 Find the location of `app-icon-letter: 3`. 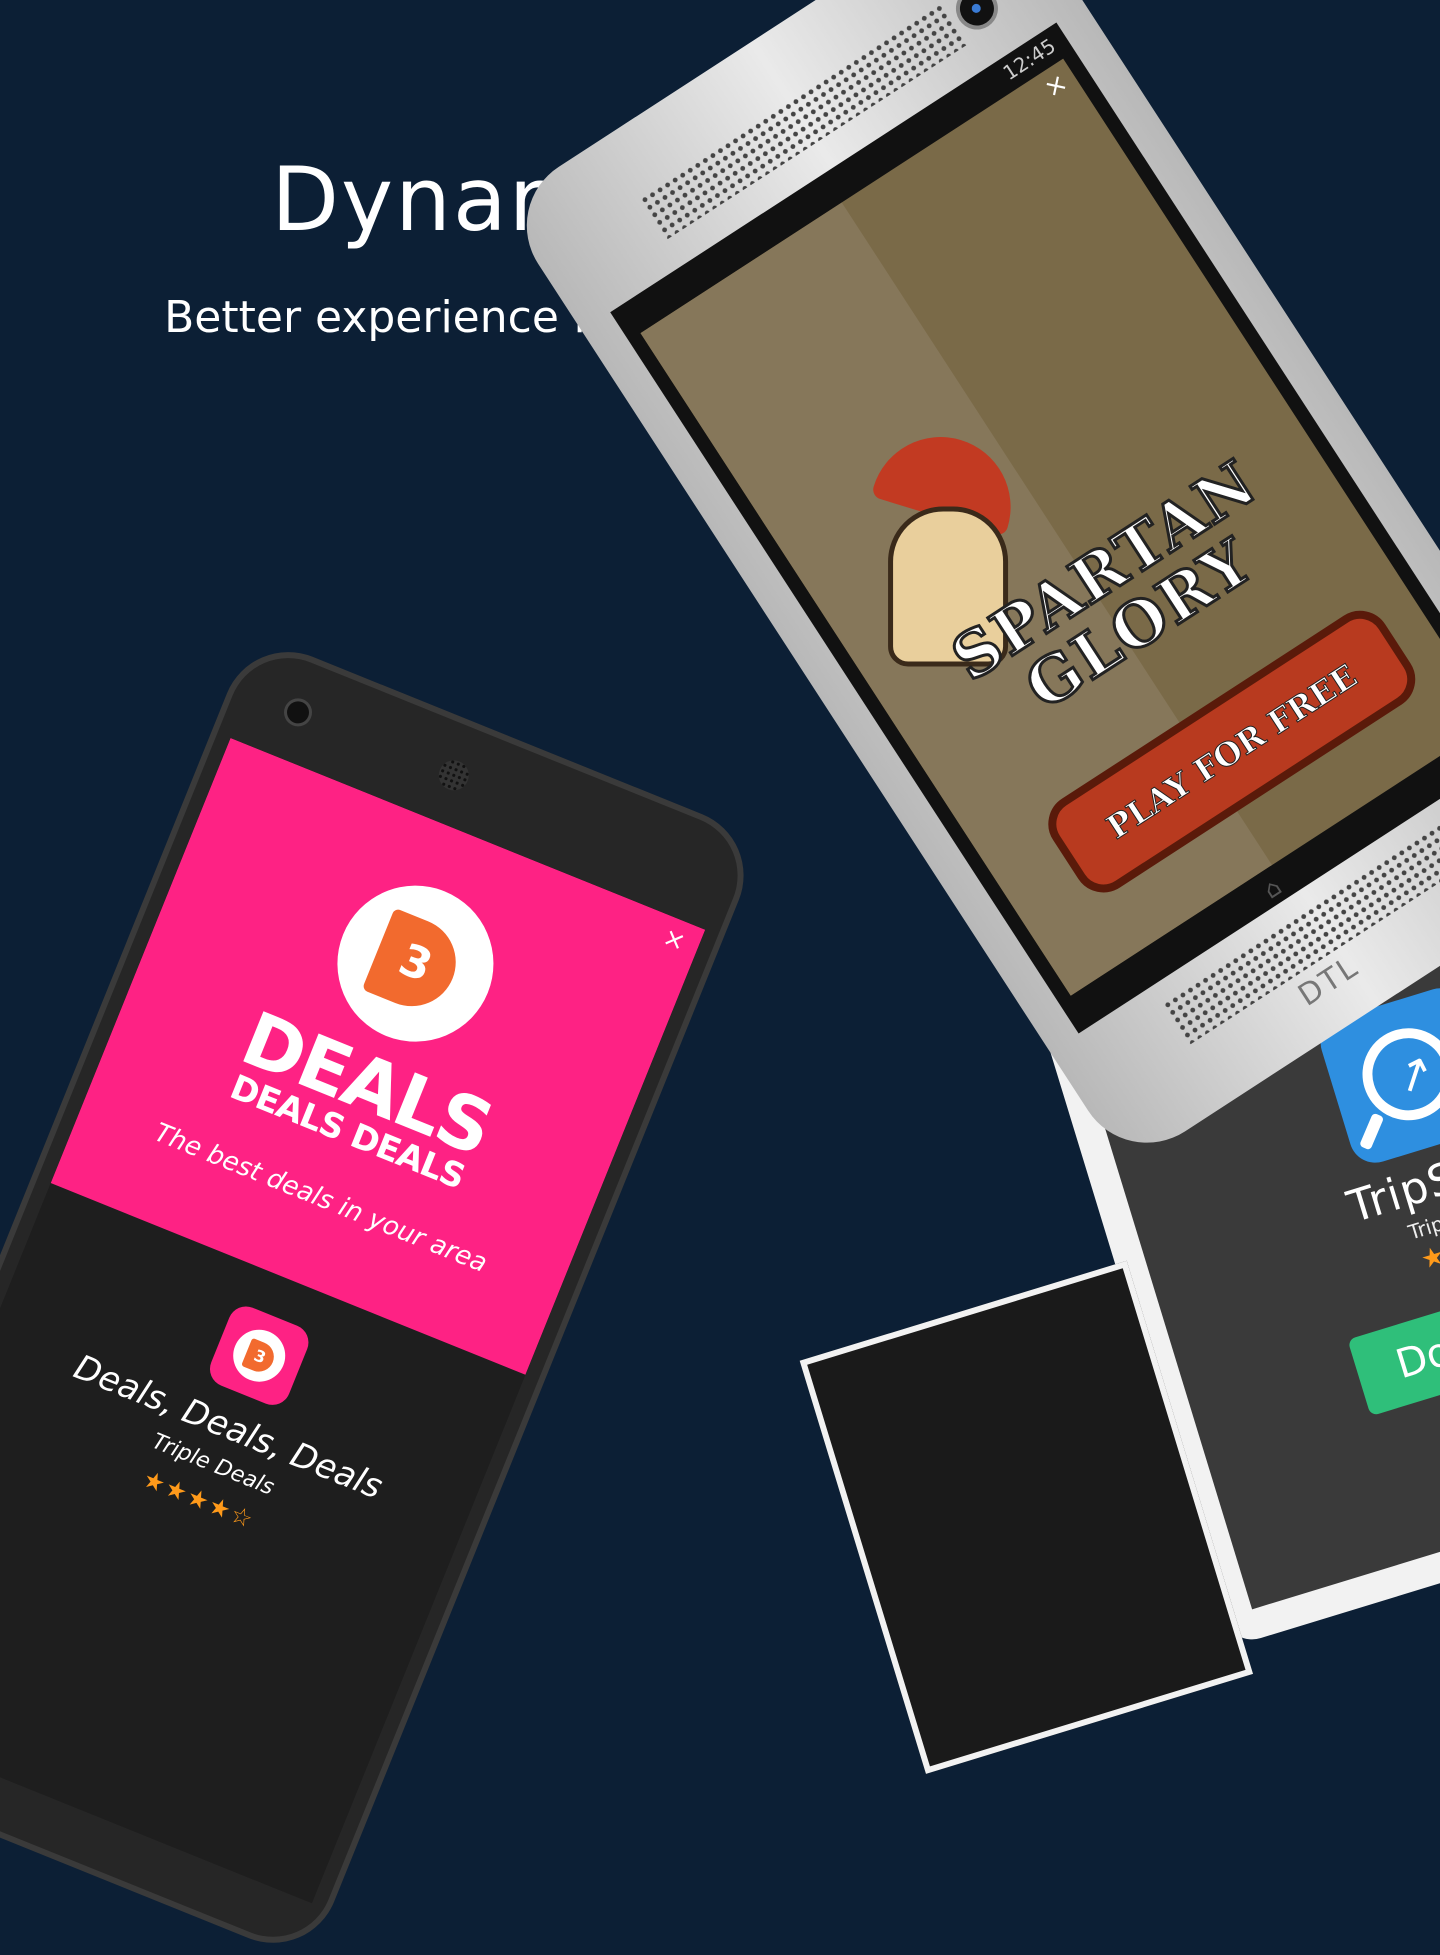

app-icon-letter: 3 is located at coordinates (260, 1357).